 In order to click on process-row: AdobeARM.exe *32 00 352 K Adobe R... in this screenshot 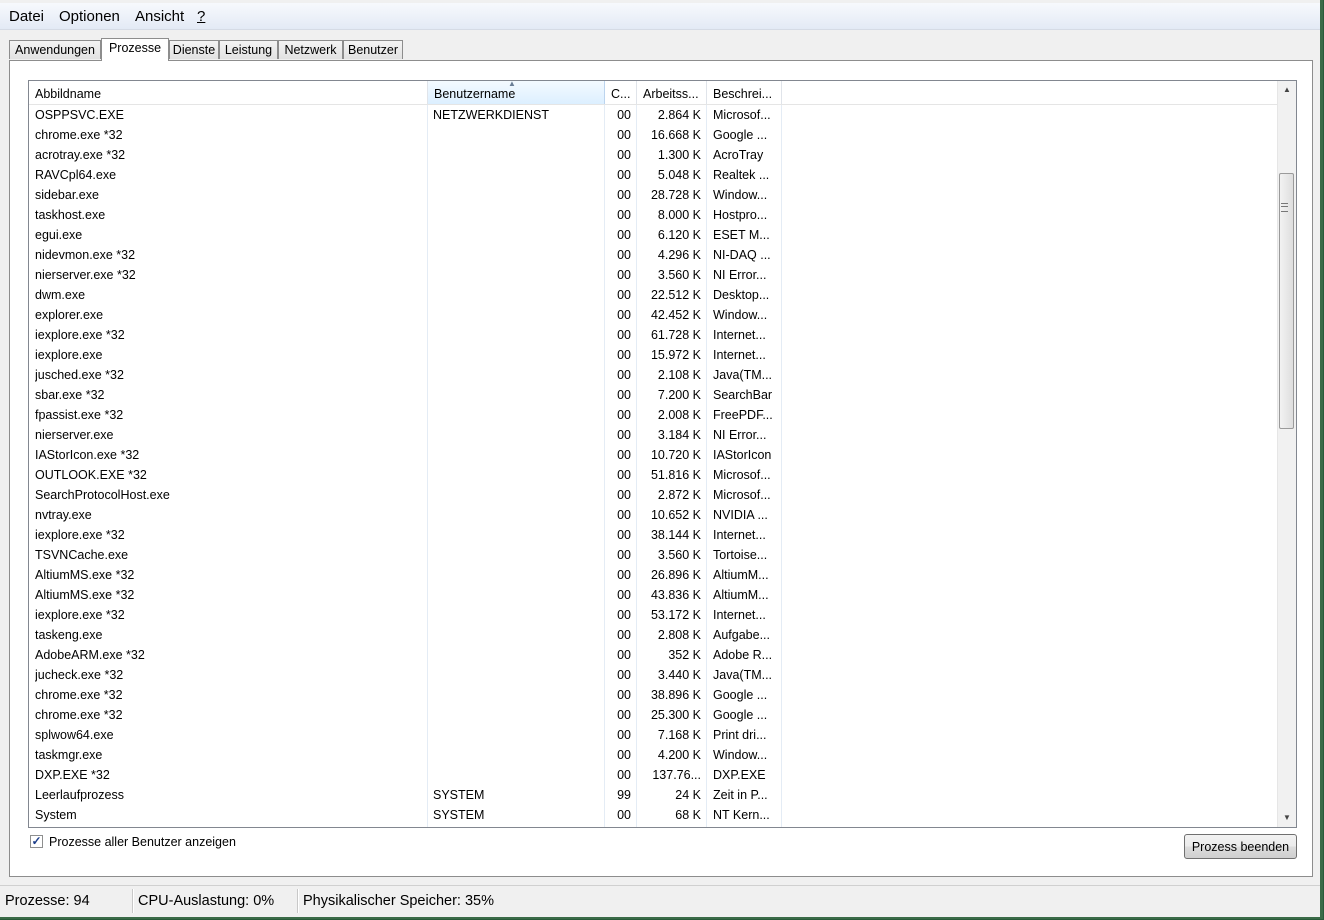, I will do `click(653, 655)`.